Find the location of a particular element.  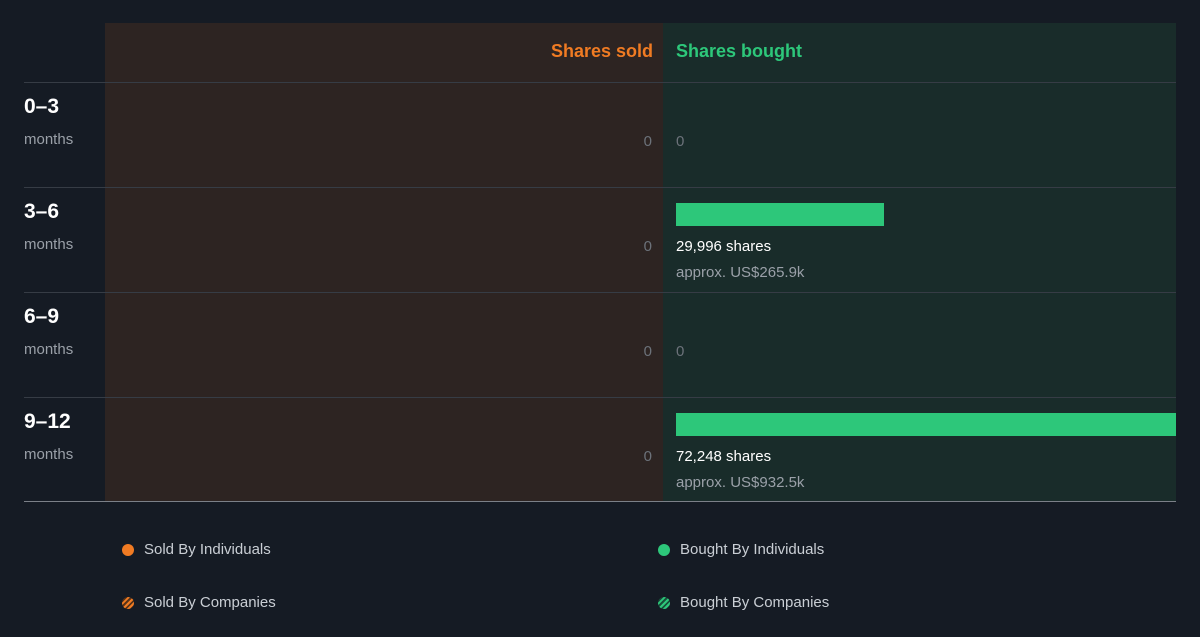

legend-label: Sold By Individuals is located at coordinates (207, 549).